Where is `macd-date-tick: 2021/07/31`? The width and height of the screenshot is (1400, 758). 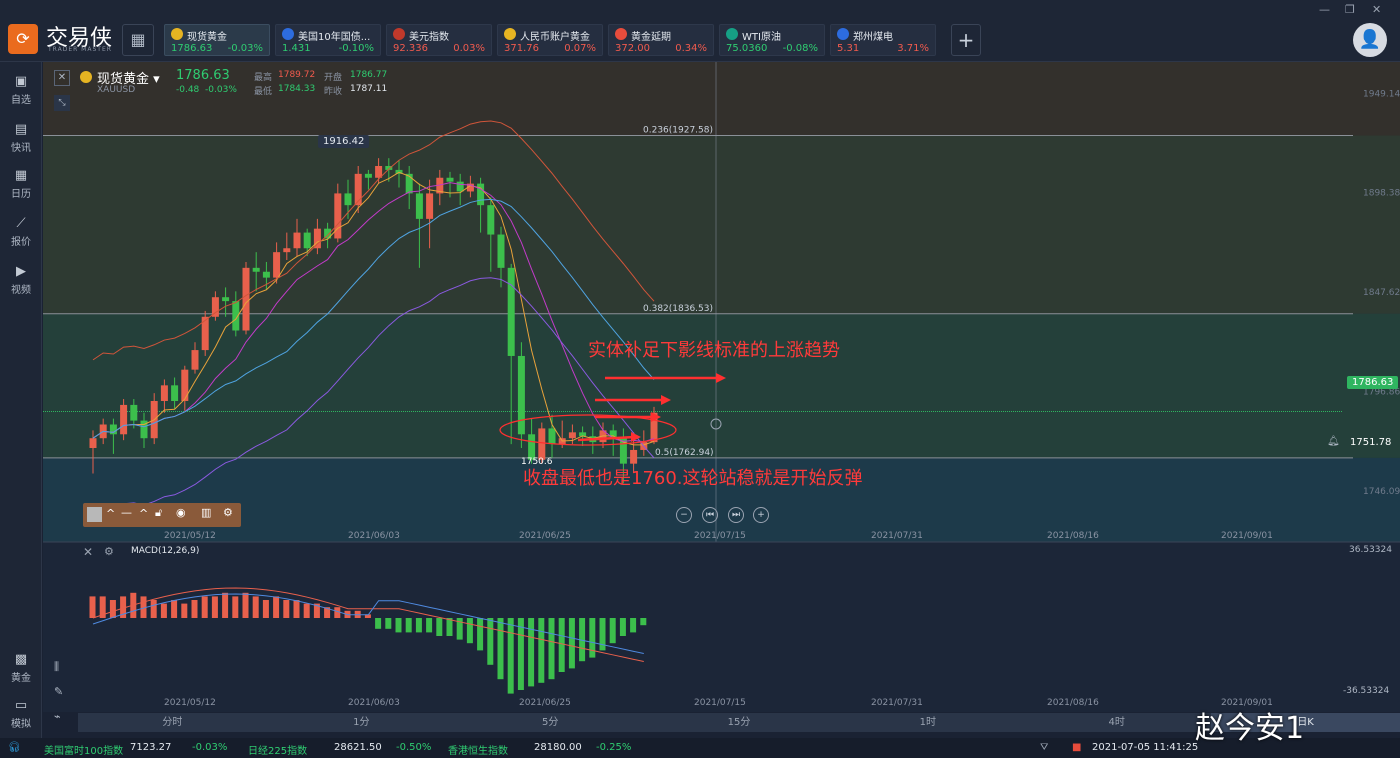
macd-date-tick: 2021/07/31 is located at coordinates (897, 703).